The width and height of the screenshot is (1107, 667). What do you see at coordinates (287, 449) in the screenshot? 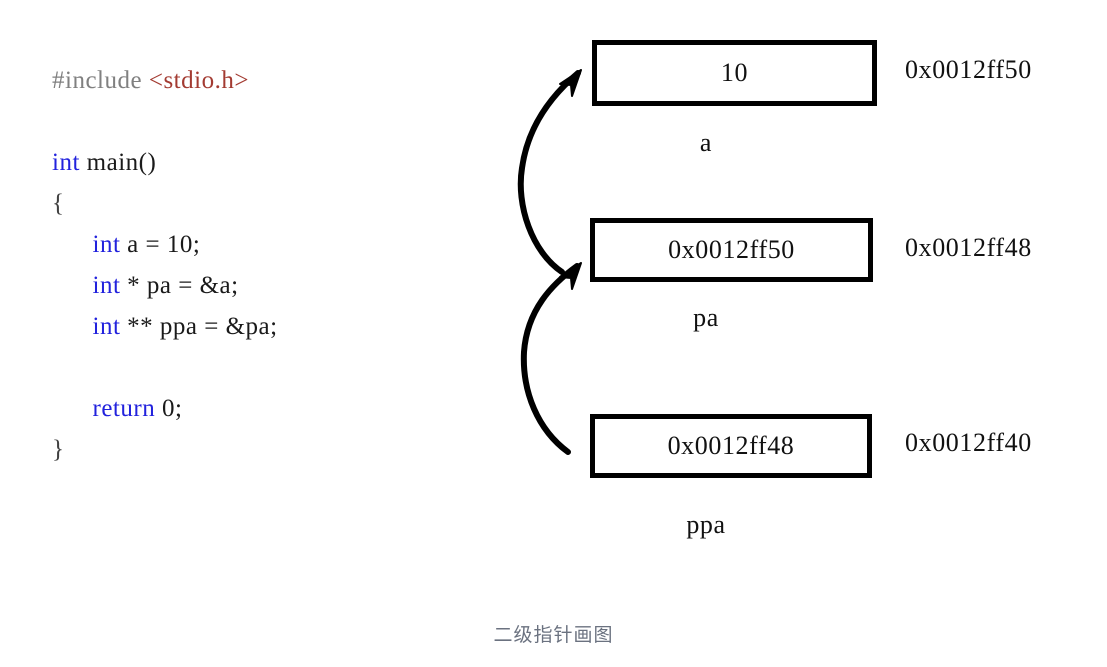
I see `code-line: }` at bounding box center [287, 449].